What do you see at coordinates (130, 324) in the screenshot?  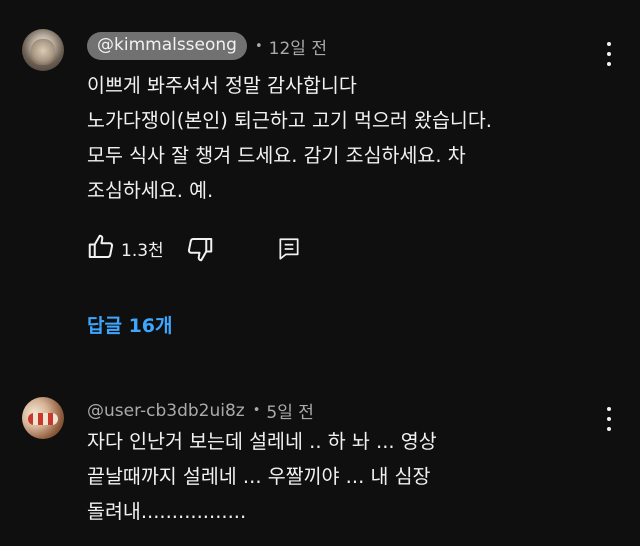 I see `replies-toggle: 답글 16개` at bounding box center [130, 324].